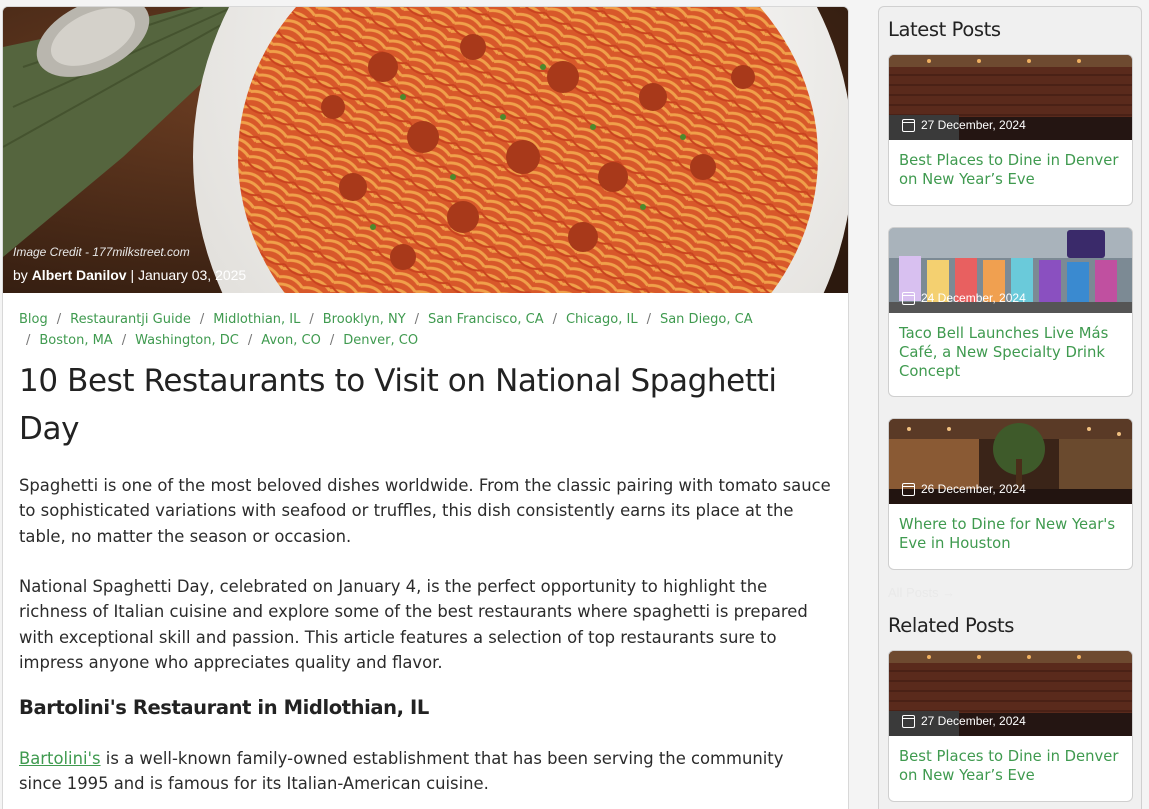  What do you see at coordinates (101, 252) in the screenshot?
I see `image-credit: Image Credit - 177milkstreet.com` at bounding box center [101, 252].